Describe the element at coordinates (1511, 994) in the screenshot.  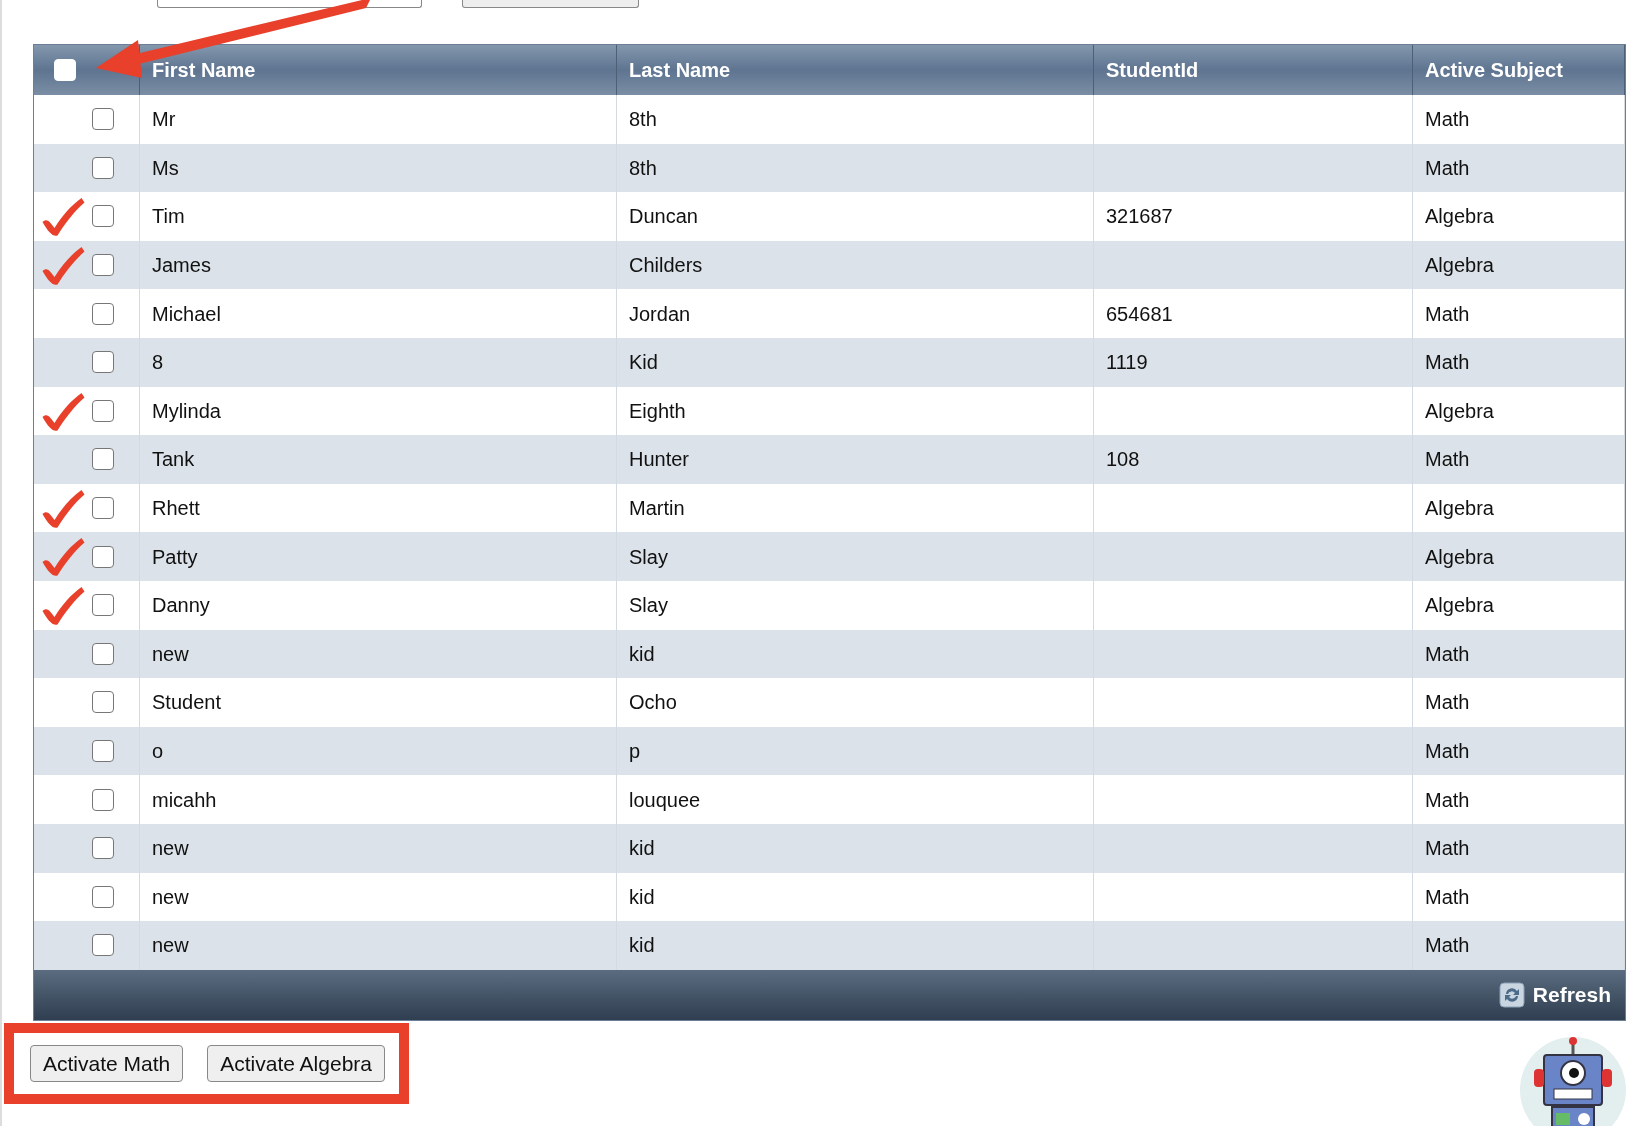
I see `refresh-icon` at that location.